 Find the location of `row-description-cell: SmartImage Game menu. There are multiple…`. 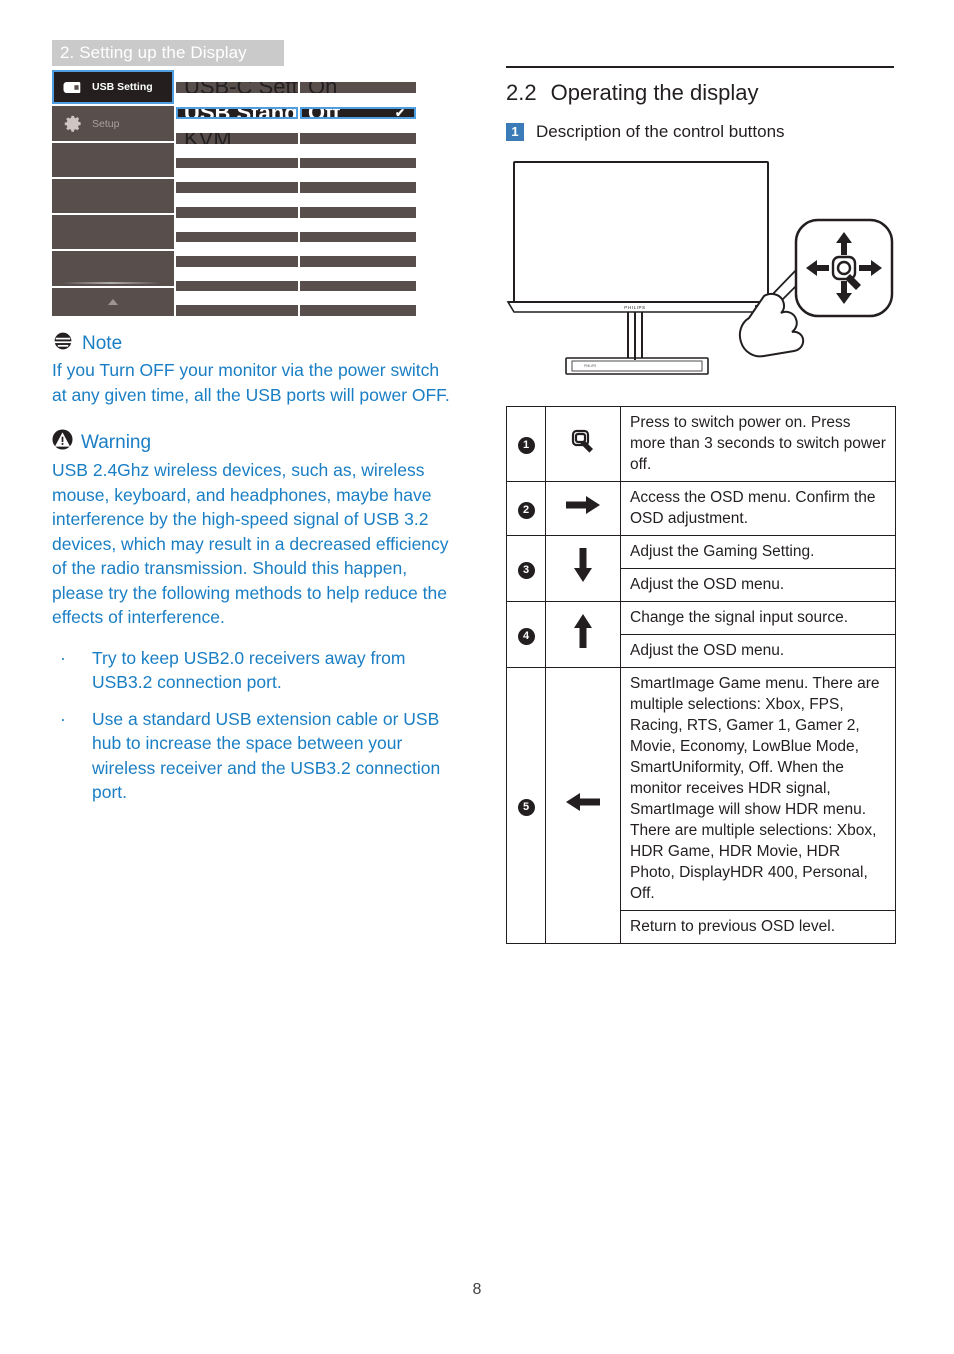

row-description-cell: SmartImage Game menu. There are multiple… is located at coordinates (758, 788).